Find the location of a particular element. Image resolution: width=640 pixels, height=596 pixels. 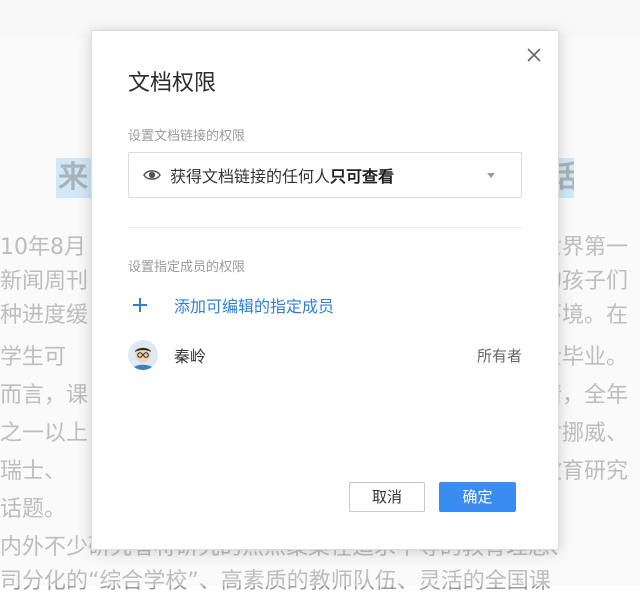

dialog-title: 文档权限 is located at coordinates (172, 83).